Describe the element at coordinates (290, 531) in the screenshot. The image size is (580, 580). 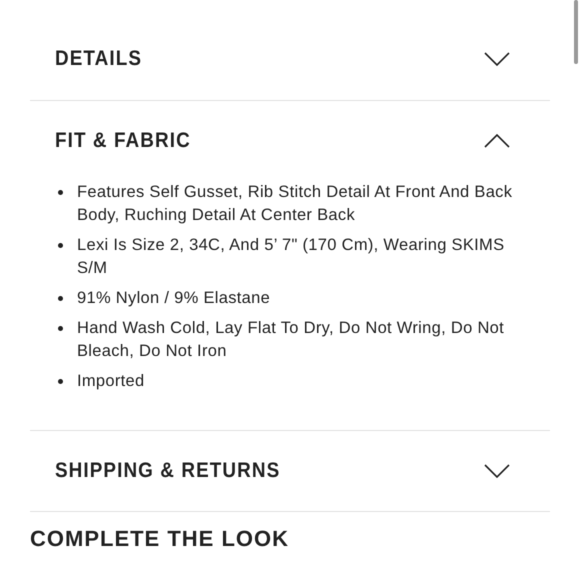
I see `section-heading: COMPLETE THE LOOK` at that location.